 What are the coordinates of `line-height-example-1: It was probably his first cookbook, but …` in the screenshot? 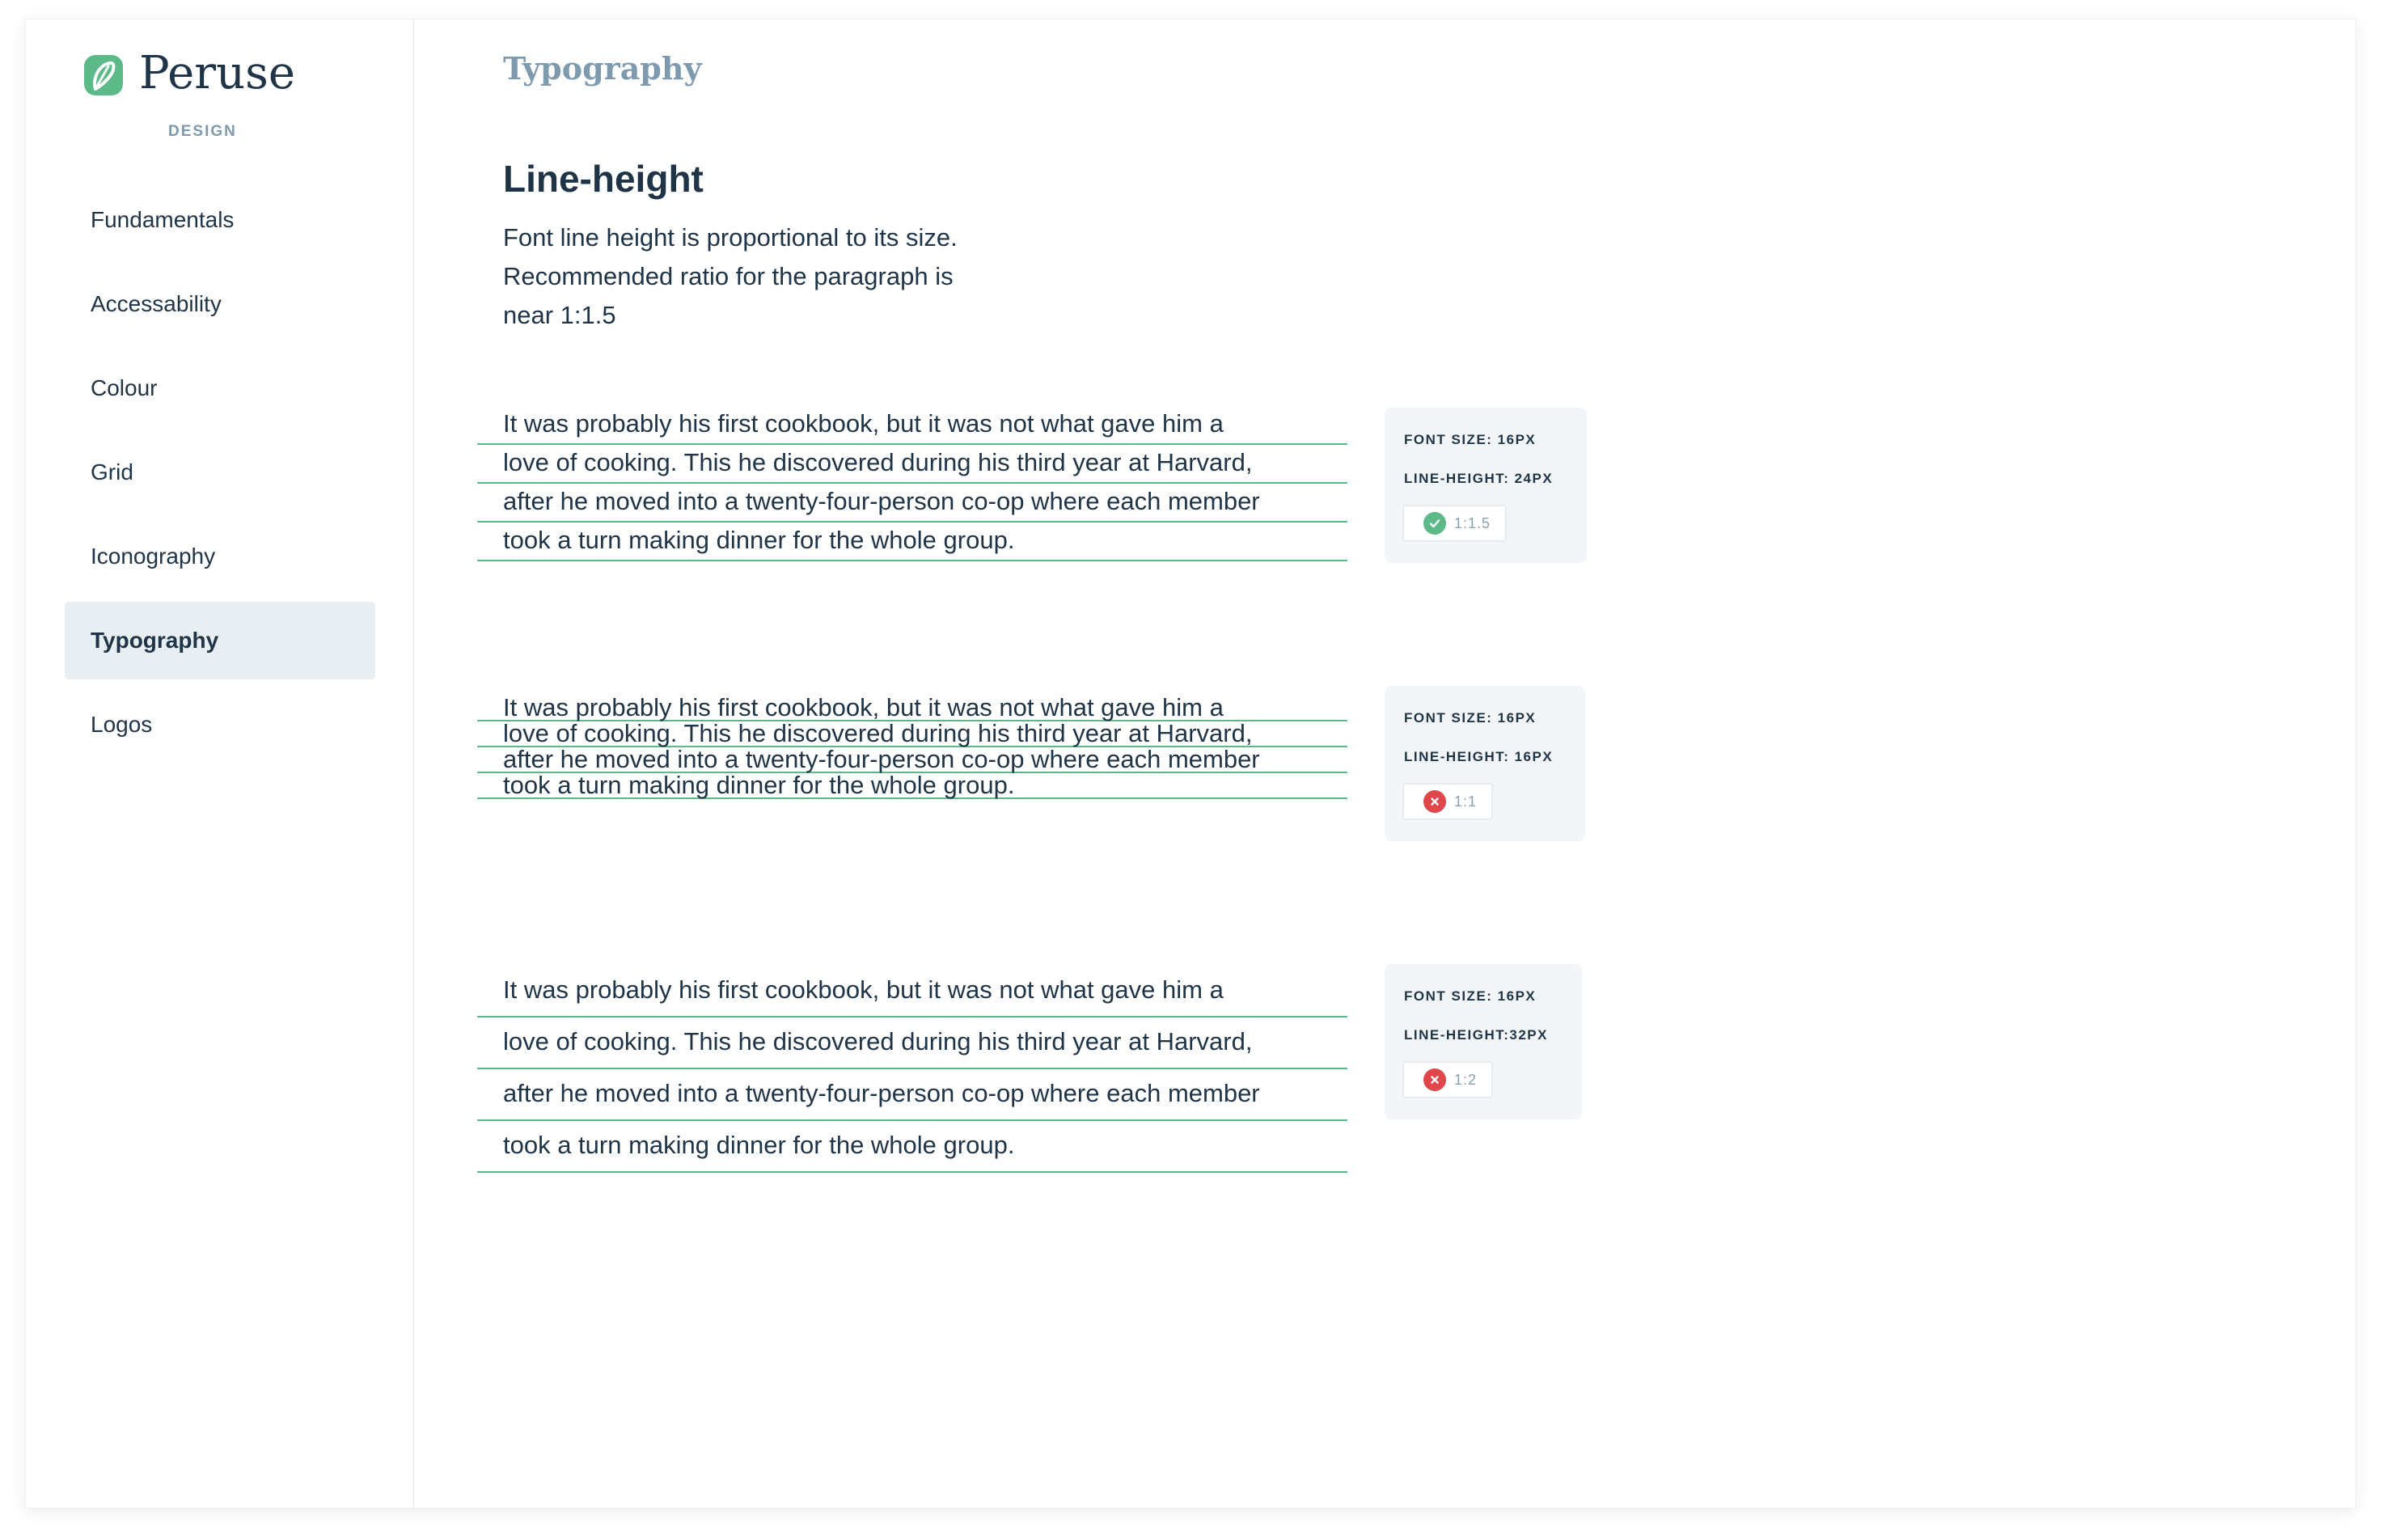 It's located at (912, 483).